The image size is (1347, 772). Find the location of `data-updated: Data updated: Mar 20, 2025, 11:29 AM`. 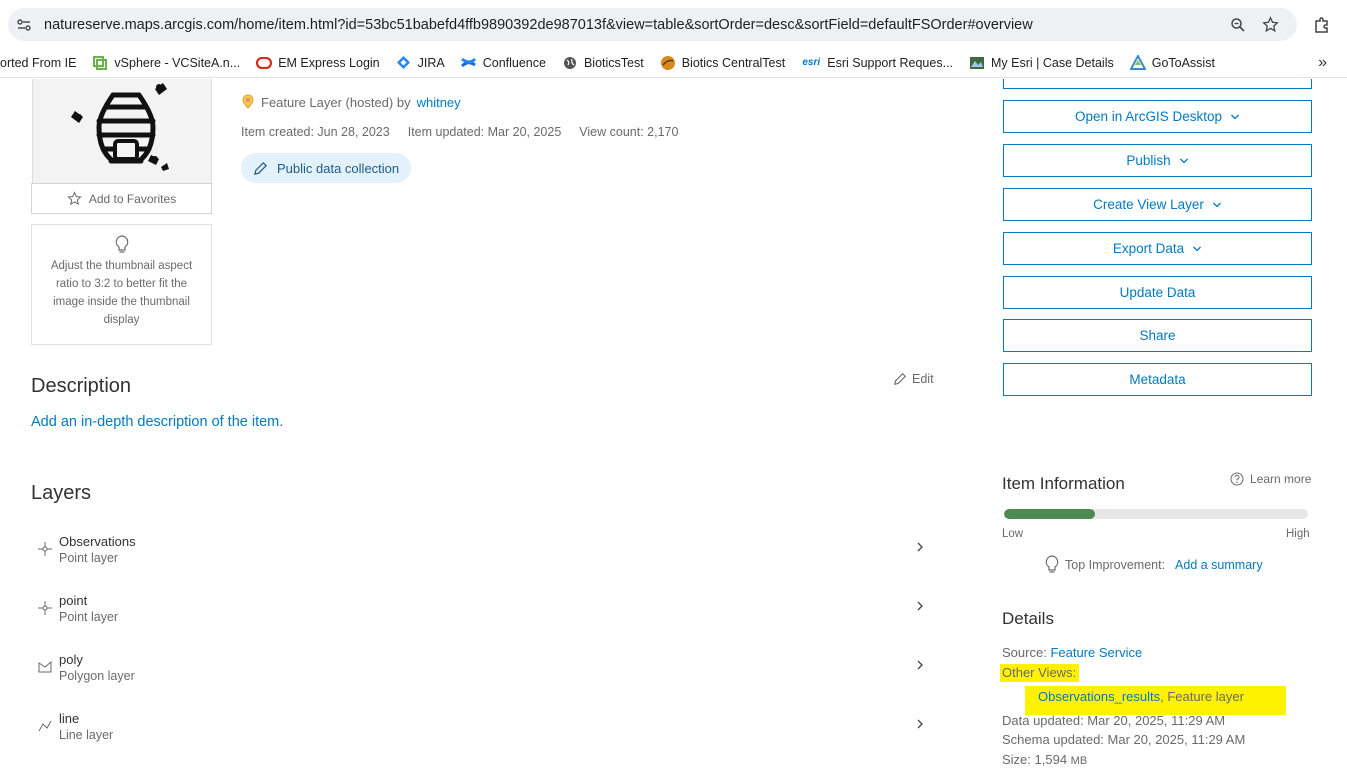

data-updated: Data updated: Mar 20, 2025, 11:29 AM is located at coordinates (1114, 720).